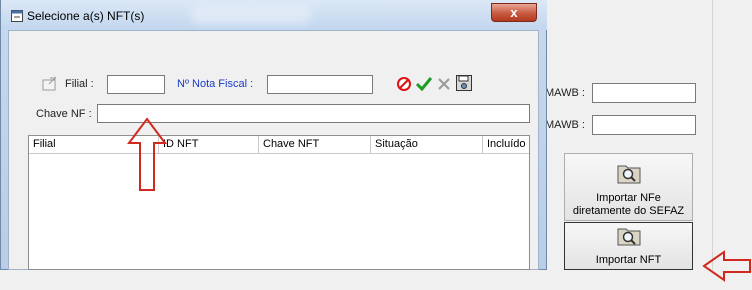 The height and width of the screenshot is (290, 752). What do you see at coordinates (251, 15) in the screenshot?
I see `title-bar-decoration` at bounding box center [251, 15].